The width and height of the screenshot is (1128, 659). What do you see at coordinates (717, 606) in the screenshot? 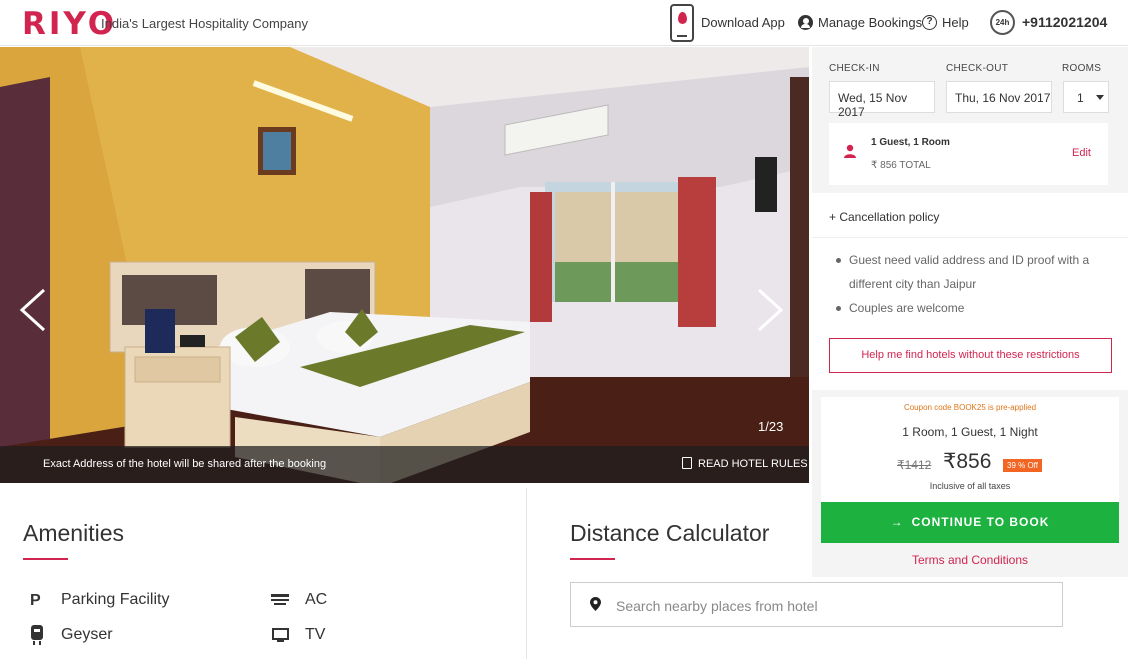
I see `search-placeholder: Search nearby places from hotel` at bounding box center [717, 606].